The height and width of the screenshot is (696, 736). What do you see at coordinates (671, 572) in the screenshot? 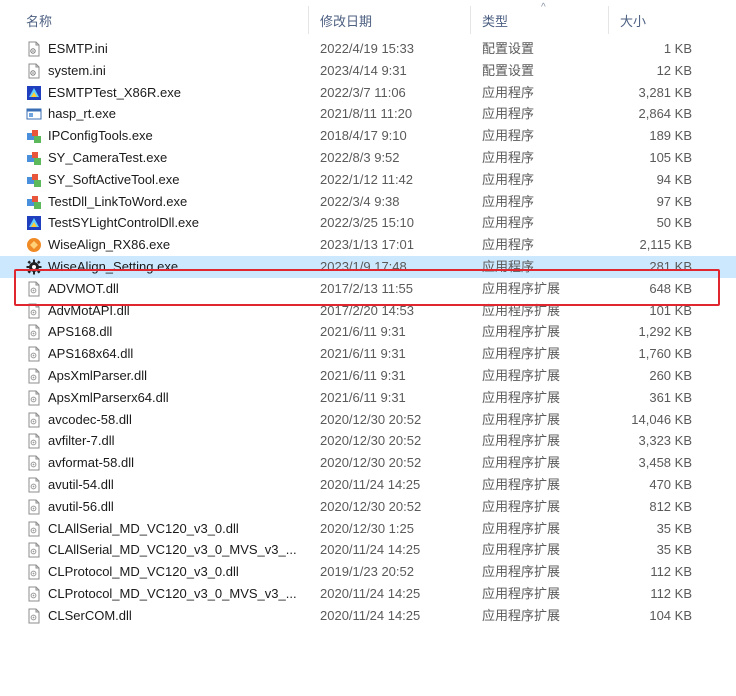
I see `file-size: 112 KB` at bounding box center [671, 572].